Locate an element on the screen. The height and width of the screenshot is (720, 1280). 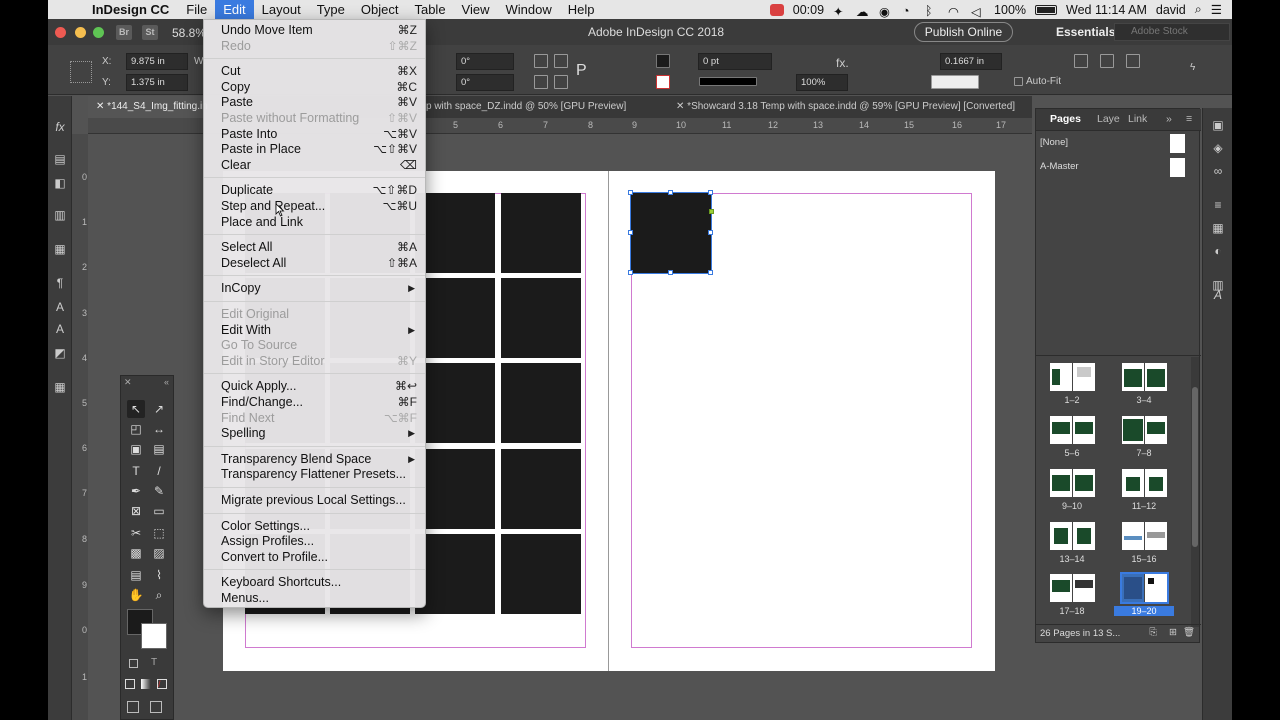
reference-point-icon is located at coordinates (81, 72).